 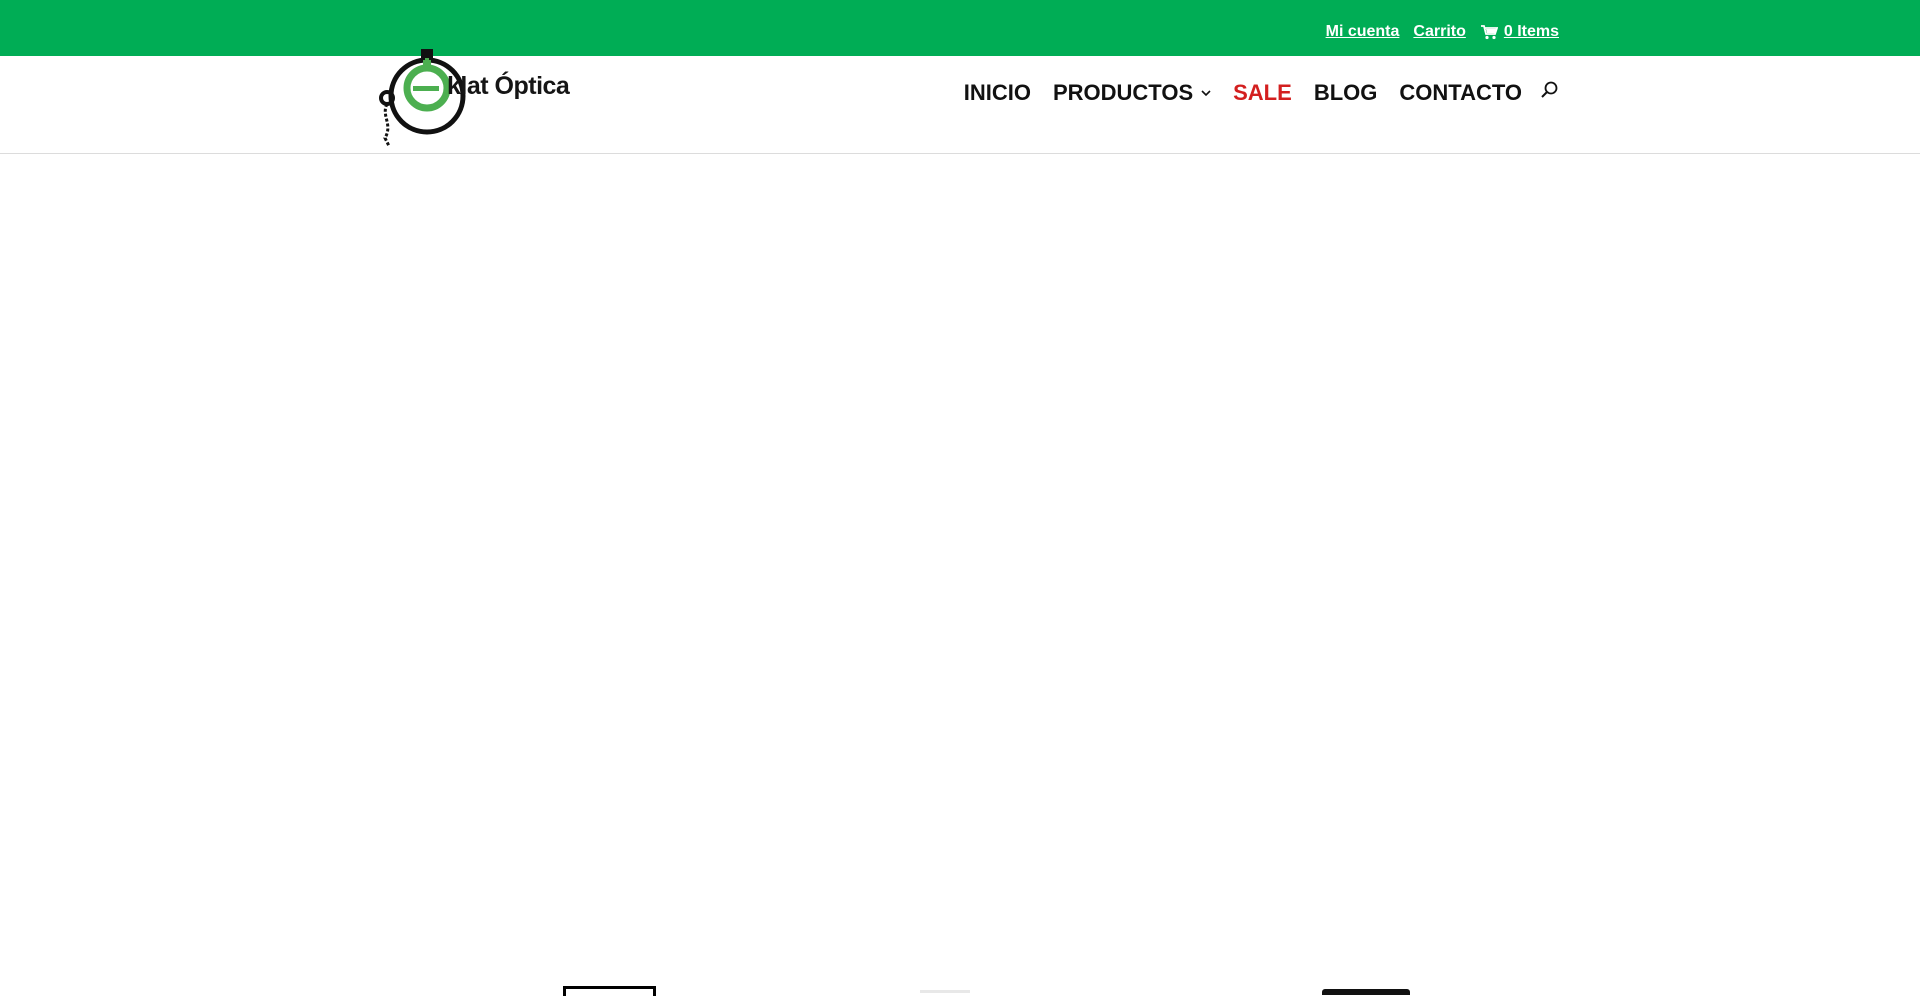 I want to click on cart-items-link: 0 Items, so click(x=1519, y=32).